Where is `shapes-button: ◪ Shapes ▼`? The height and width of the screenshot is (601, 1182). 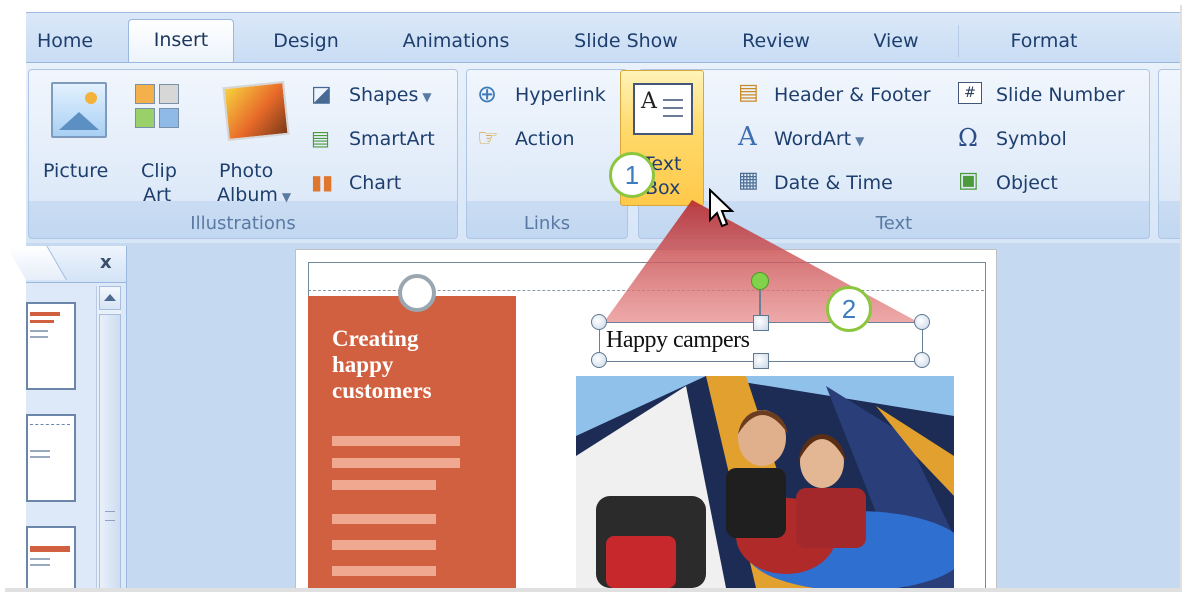
shapes-button: ◪ Shapes ▼ is located at coordinates (381, 95).